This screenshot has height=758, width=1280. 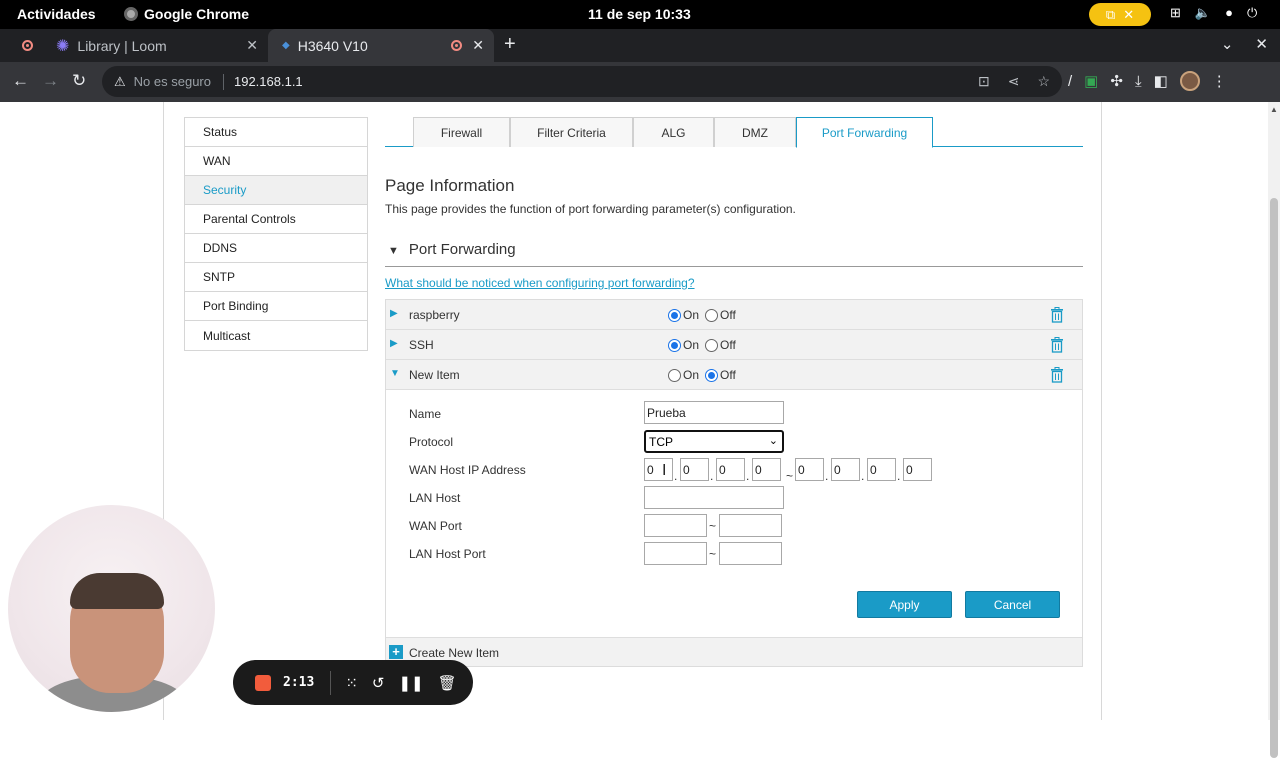 What do you see at coordinates (675, 525) in the screenshot?
I see `wan-port-start-input` at bounding box center [675, 525].